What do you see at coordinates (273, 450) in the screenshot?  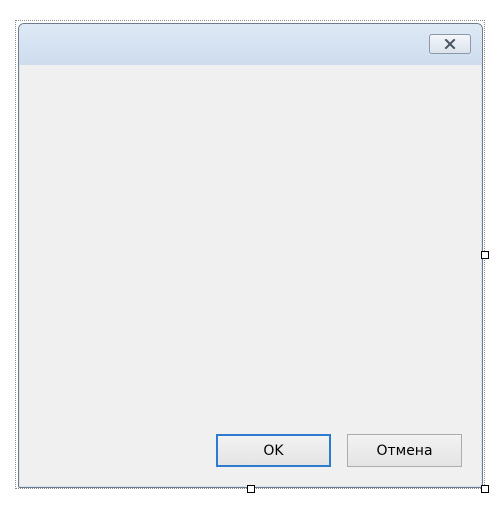 I see `ok-button: OK` at bounding box center [273, 450].